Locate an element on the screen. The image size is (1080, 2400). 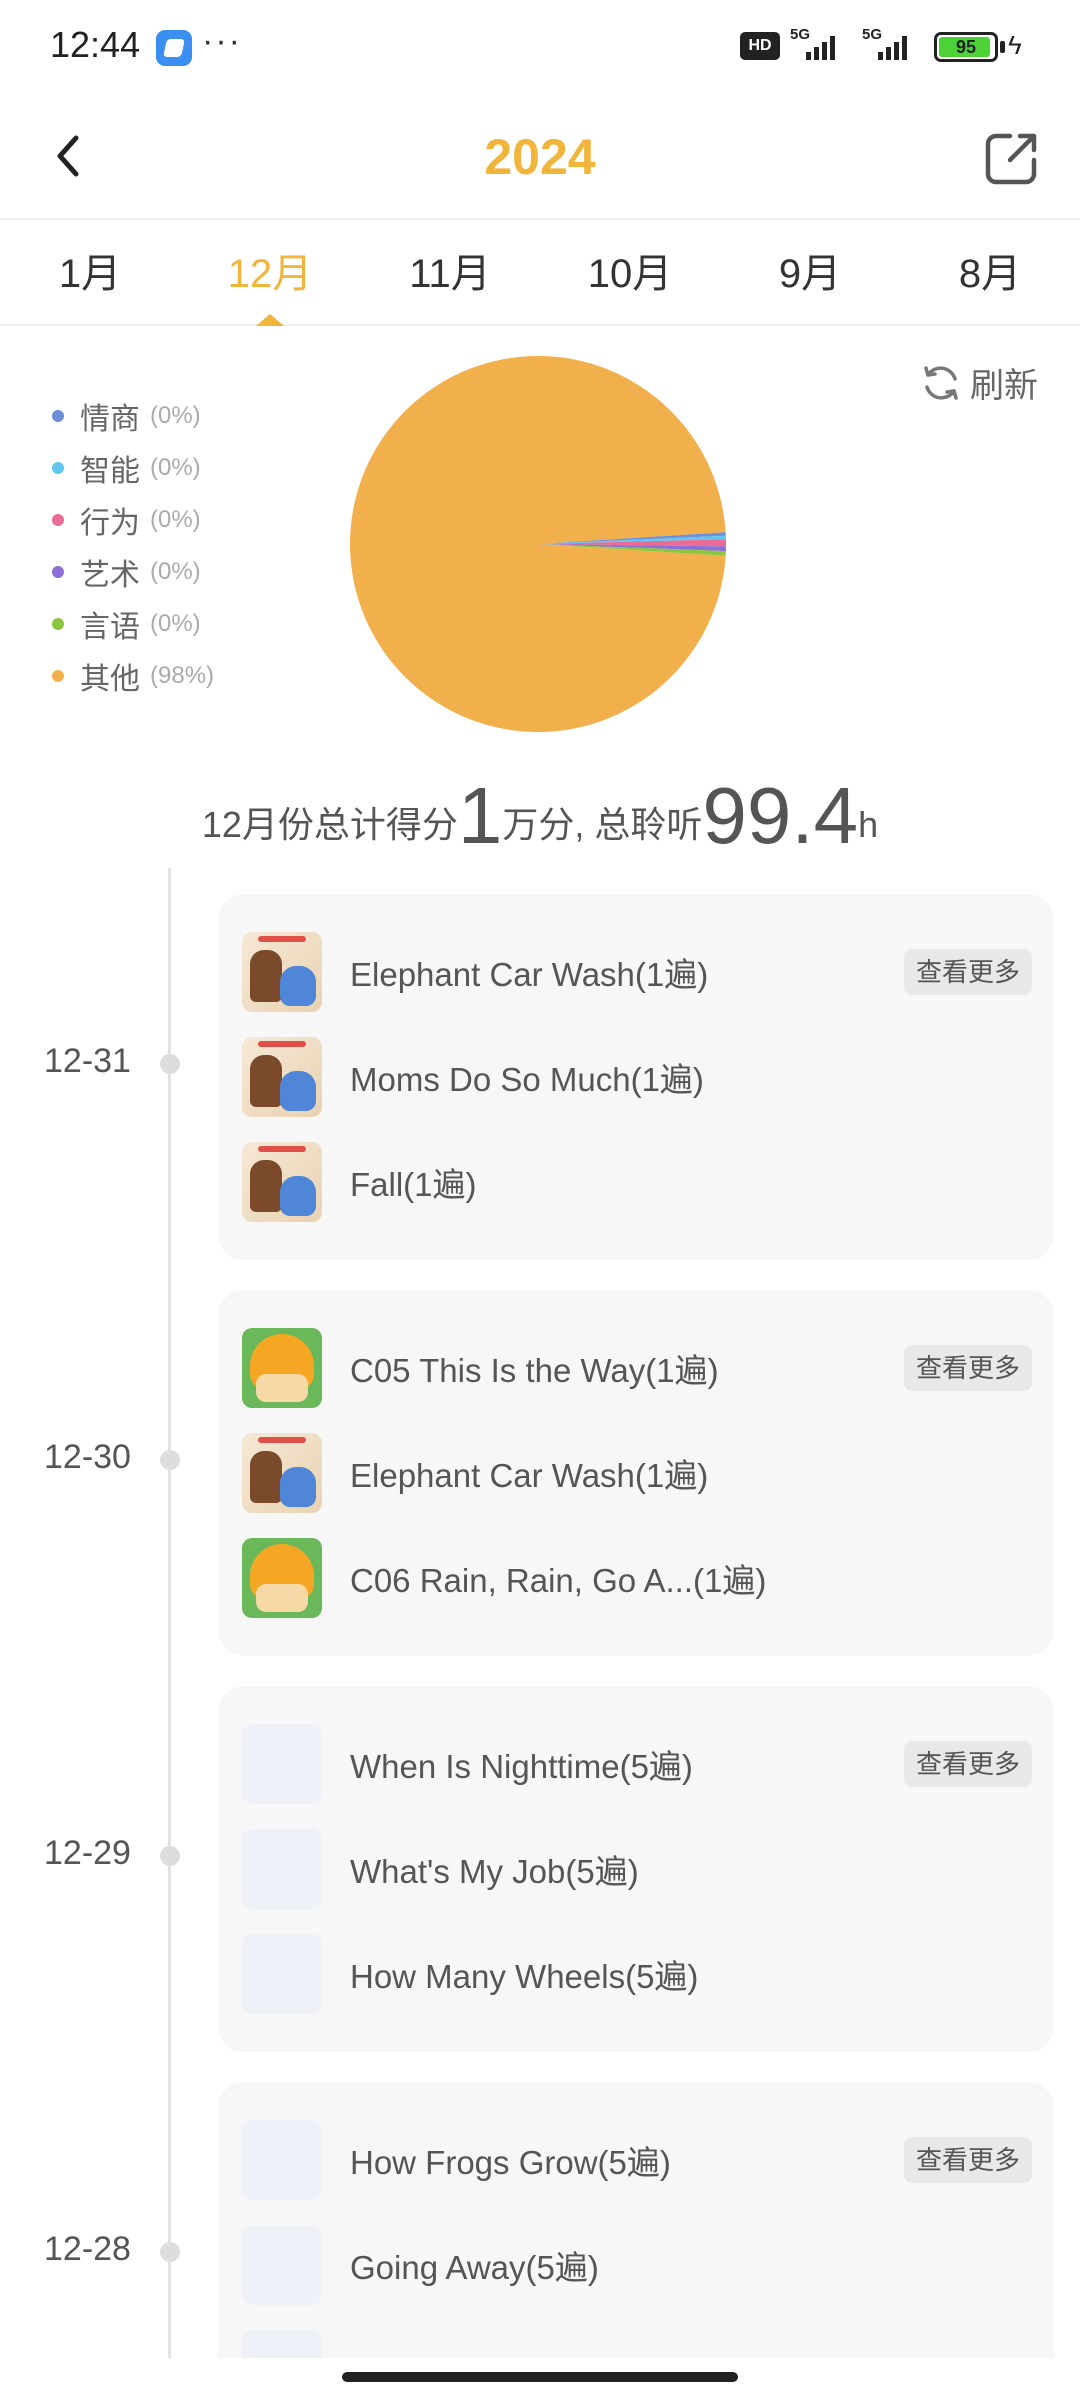
record-title: What's My Job(5遍) is located at coordinates (494, 1871).